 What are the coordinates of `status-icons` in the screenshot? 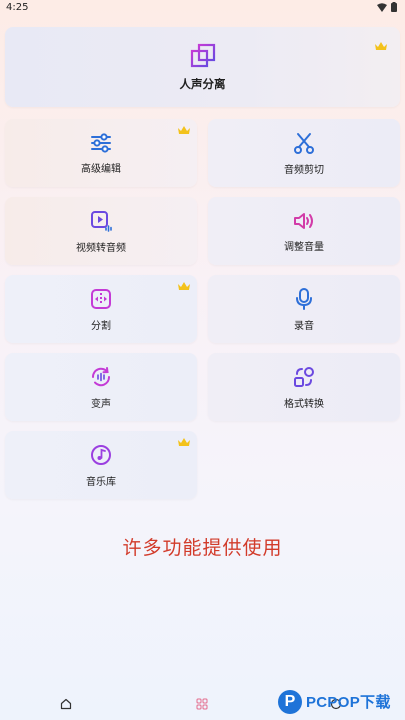 It's located at (387, 7).